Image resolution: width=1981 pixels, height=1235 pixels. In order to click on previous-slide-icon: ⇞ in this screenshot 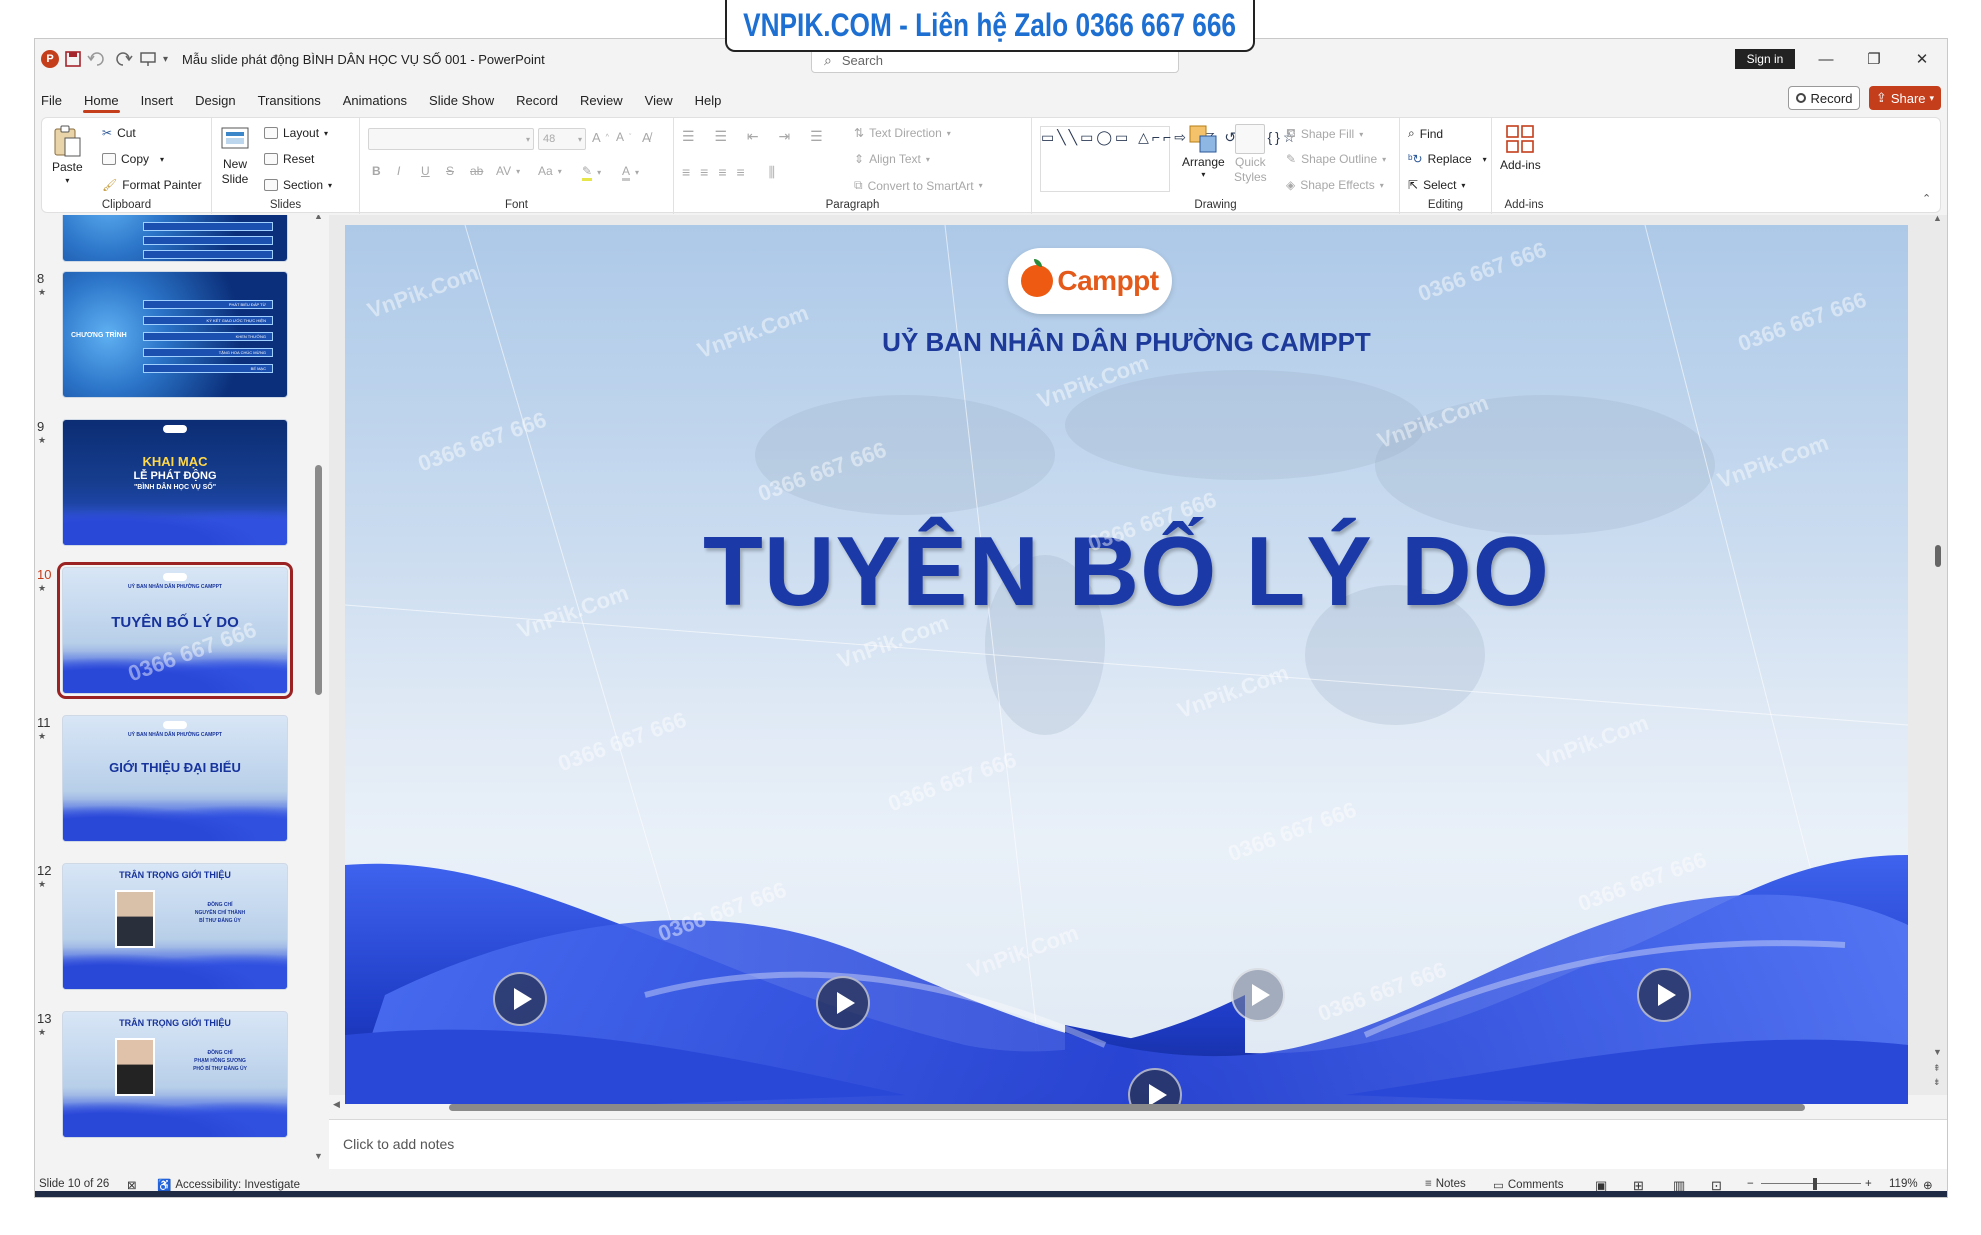, I will do `click(1937, 1068)`.